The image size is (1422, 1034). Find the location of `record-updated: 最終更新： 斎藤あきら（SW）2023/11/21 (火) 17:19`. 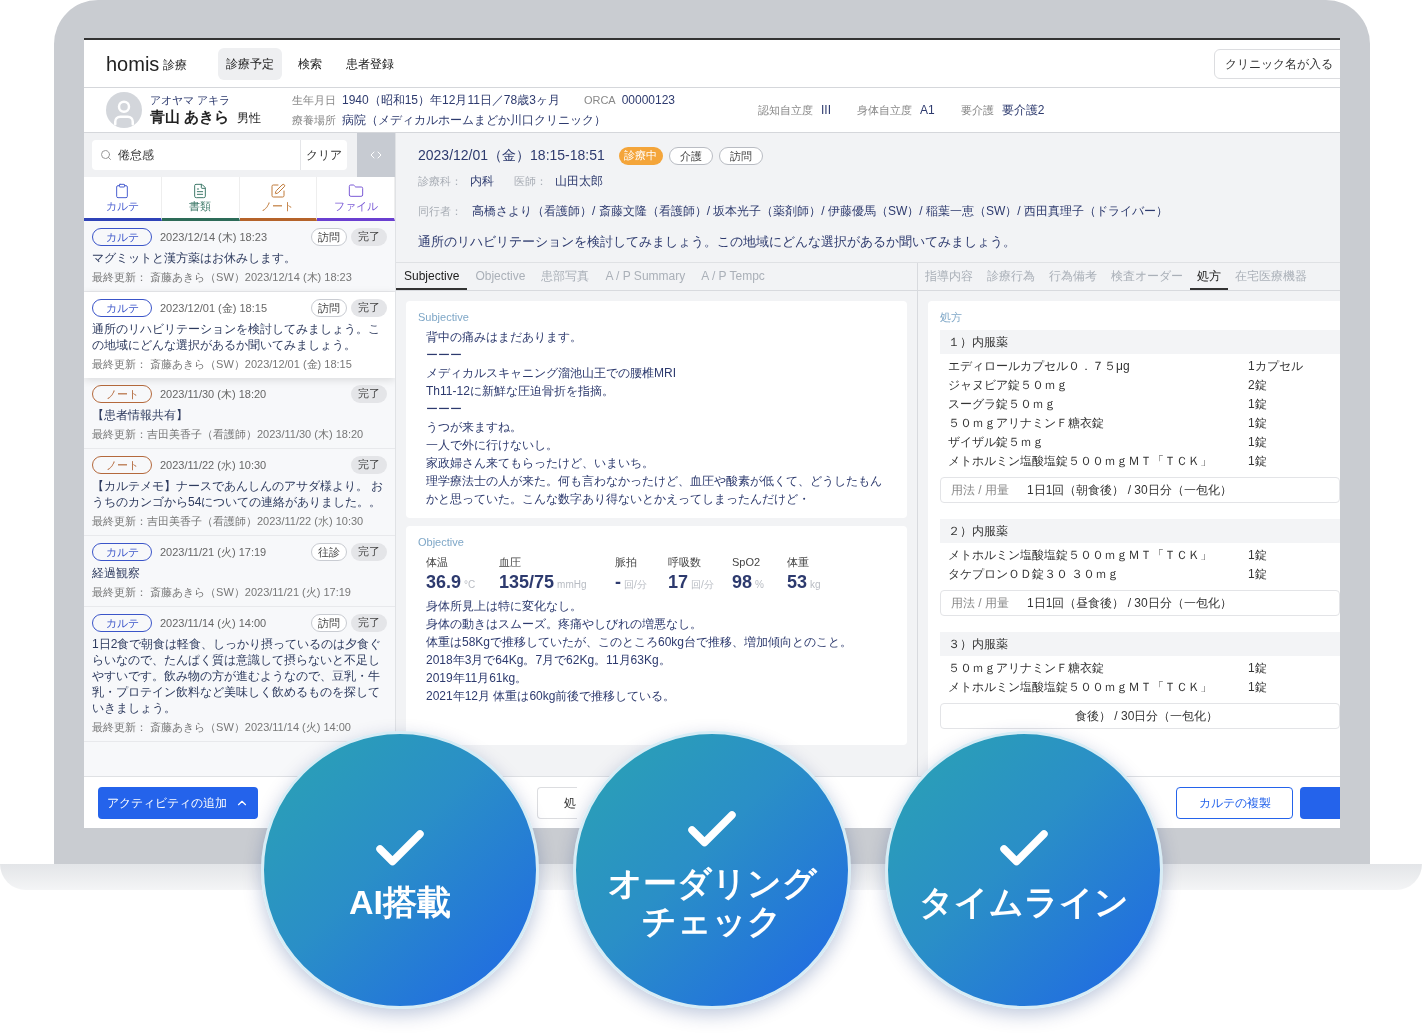

record-updated: 最終更新： 斎藤あきら（SW）2023/11/21 (火) 17:19 is located at coordinates (222, 592).